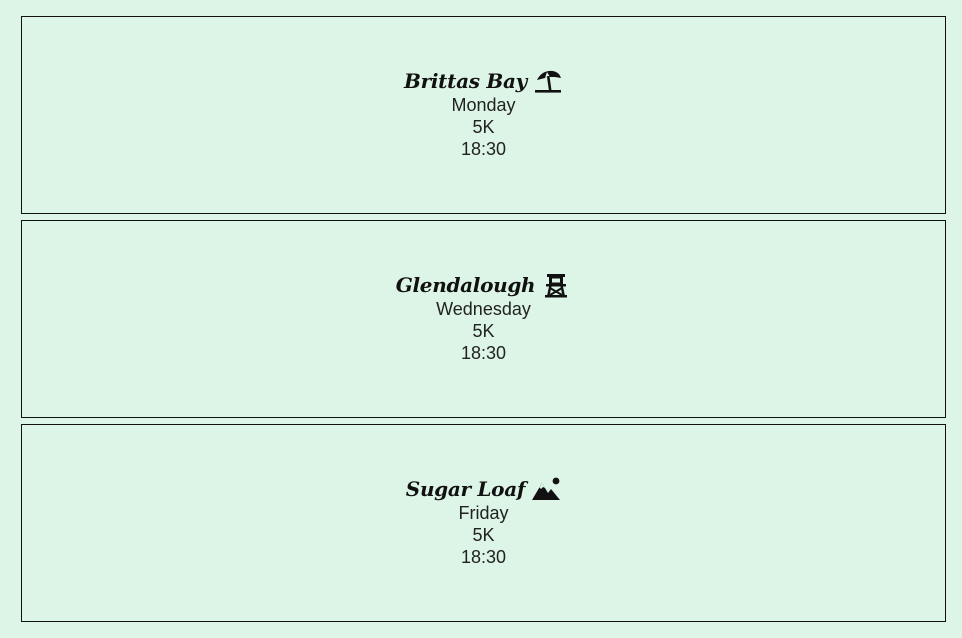 This screenshot has height=638, width=962. Describe the element at coordinates (483, 105) in the screenshot. I see `run-day: Monday` at that location.